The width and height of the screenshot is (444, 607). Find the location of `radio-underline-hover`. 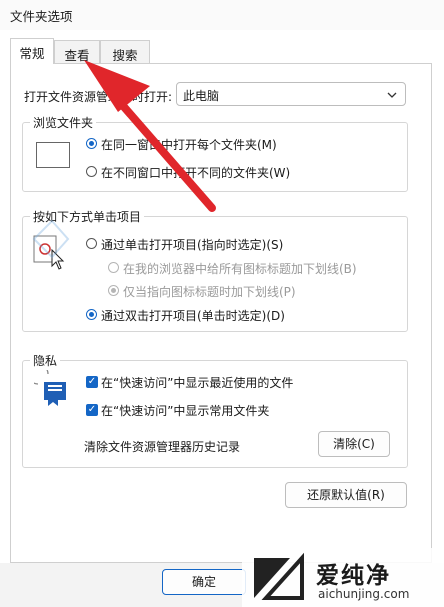

radio-underline-hover is located at coordinates (113, 290).